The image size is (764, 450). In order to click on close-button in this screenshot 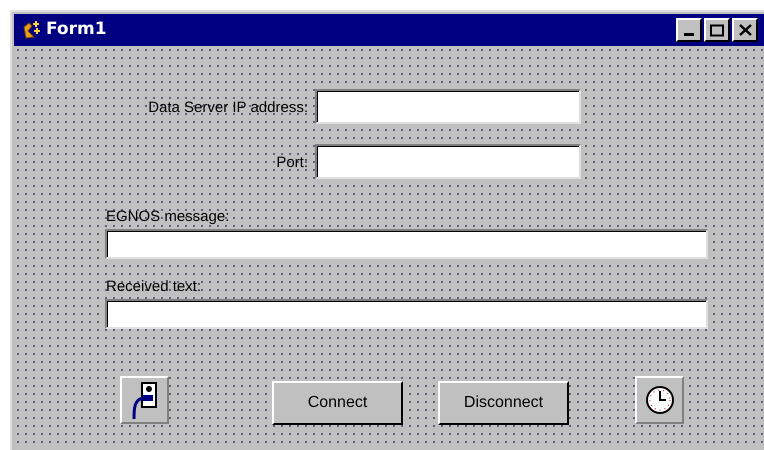, I will do `click(745, 30)`.